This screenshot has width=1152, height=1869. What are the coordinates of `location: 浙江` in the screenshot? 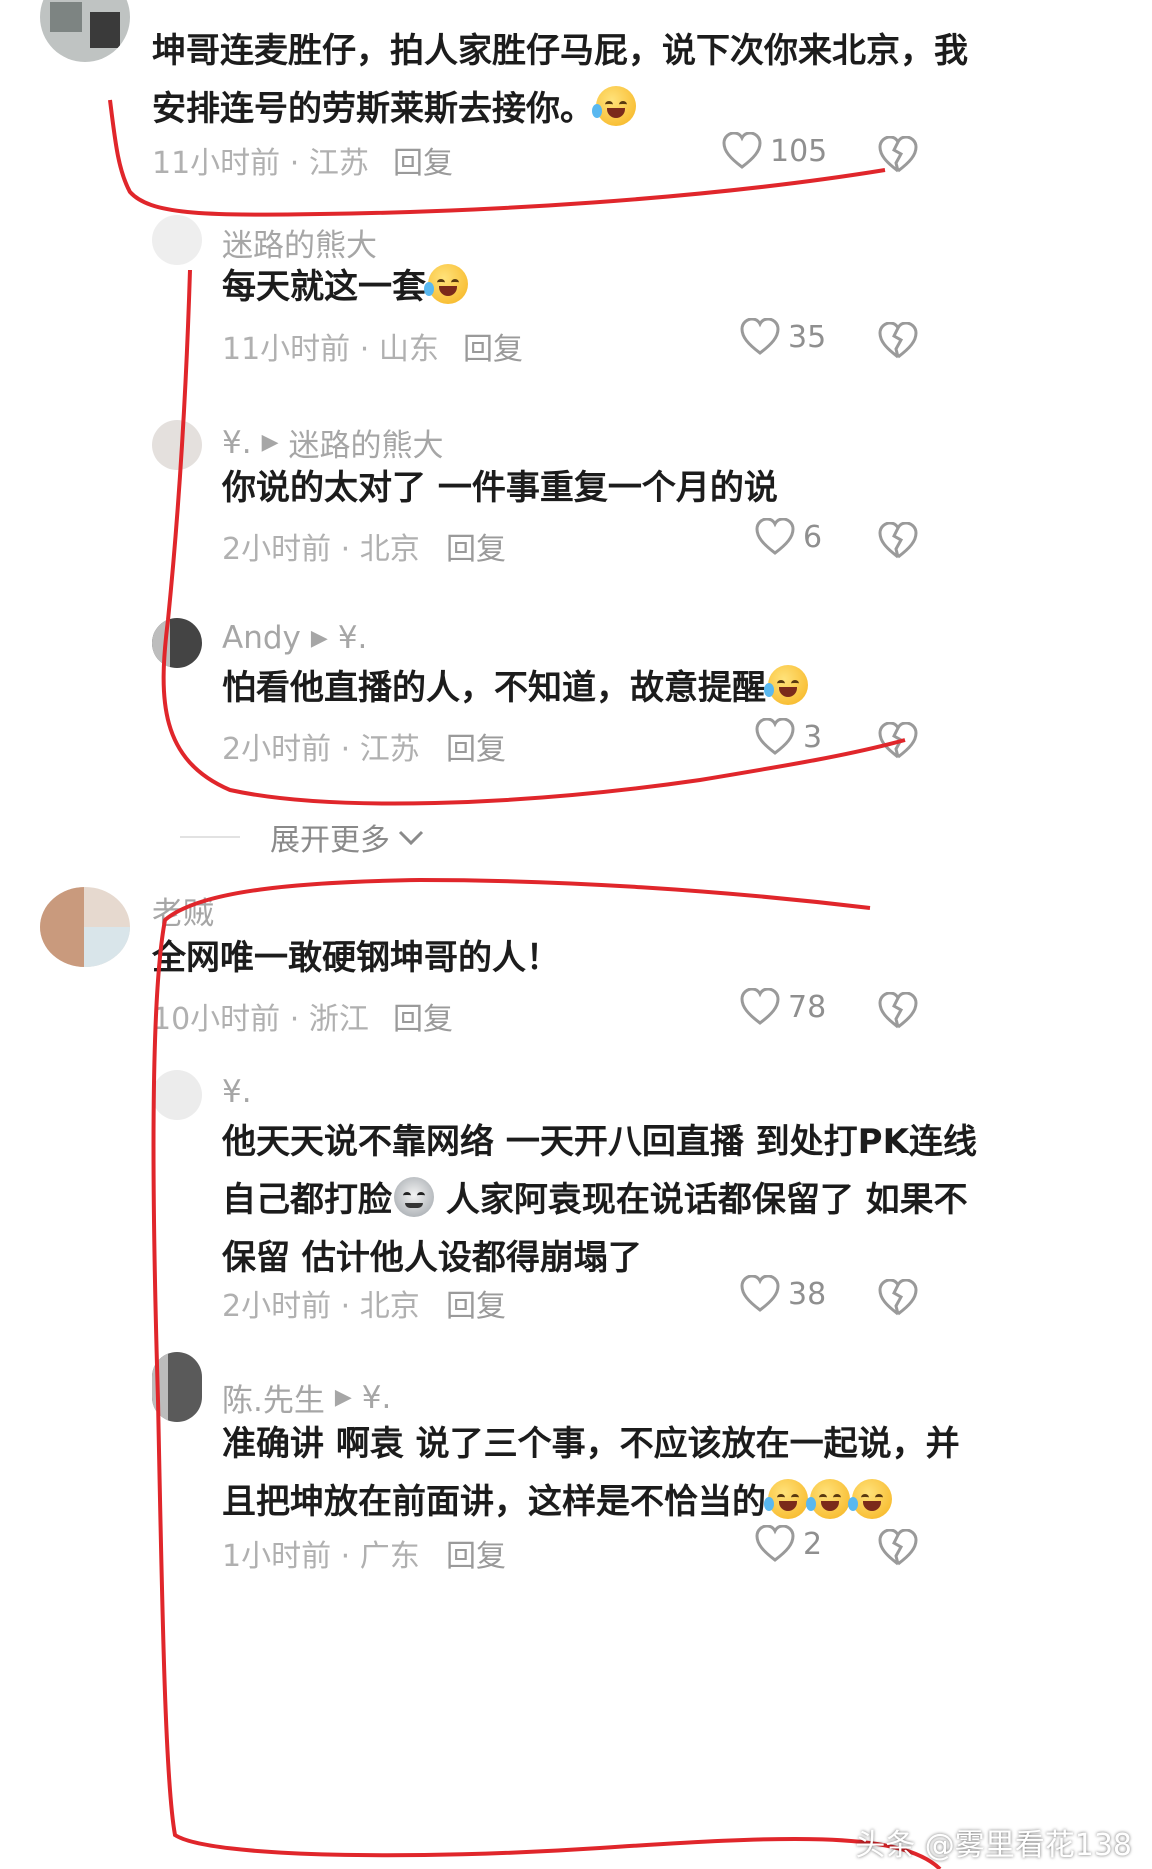 It's located at (338, 1019).